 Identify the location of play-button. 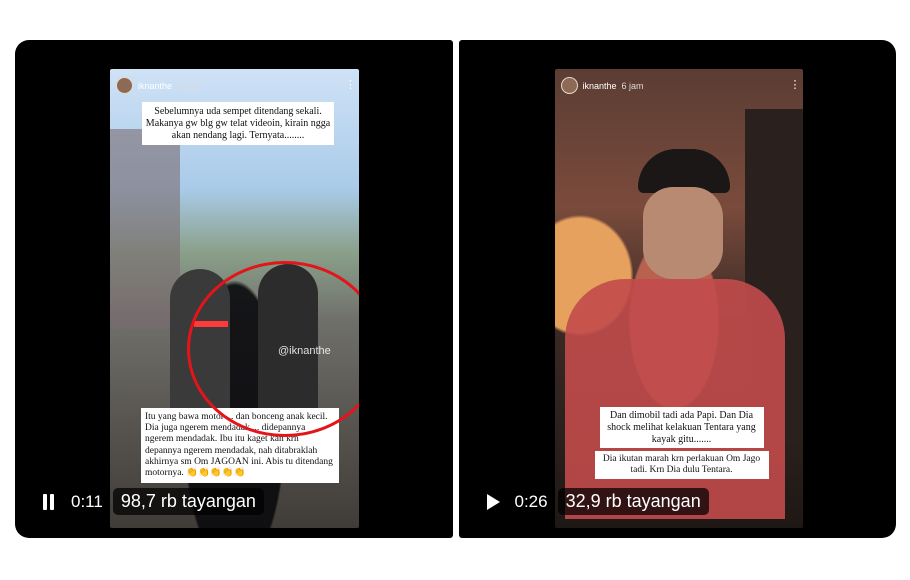
(492, 502).